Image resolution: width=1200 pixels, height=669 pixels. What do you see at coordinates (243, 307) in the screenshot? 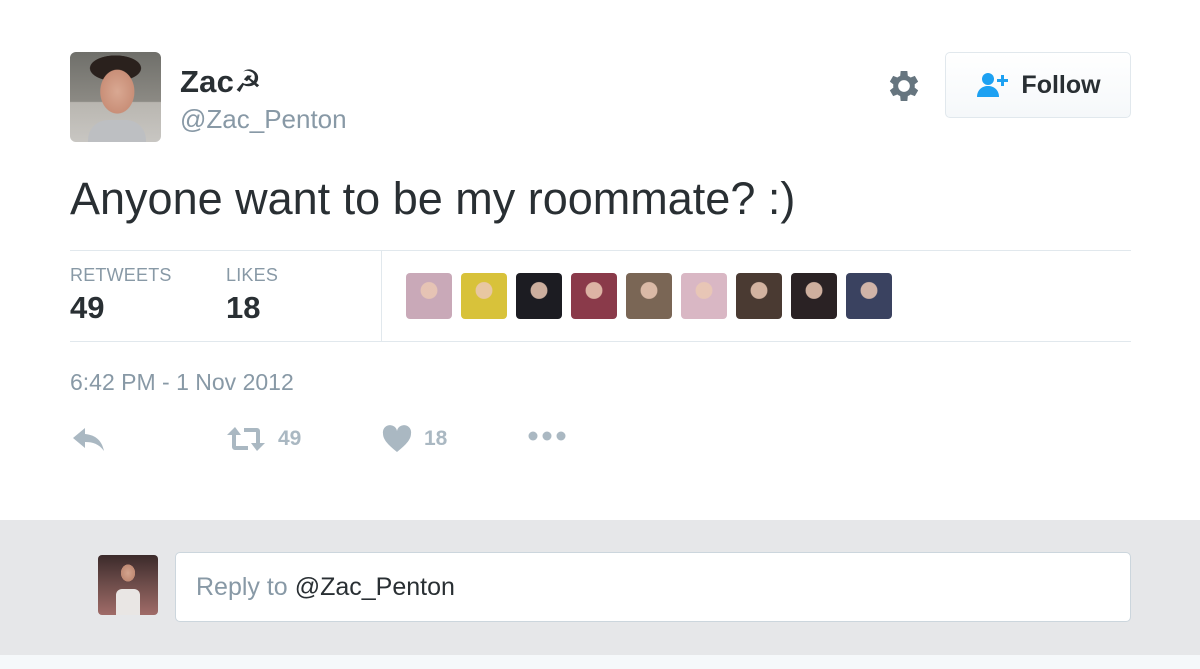
I see `likes-count: 18` at bounding box center [243, 307].